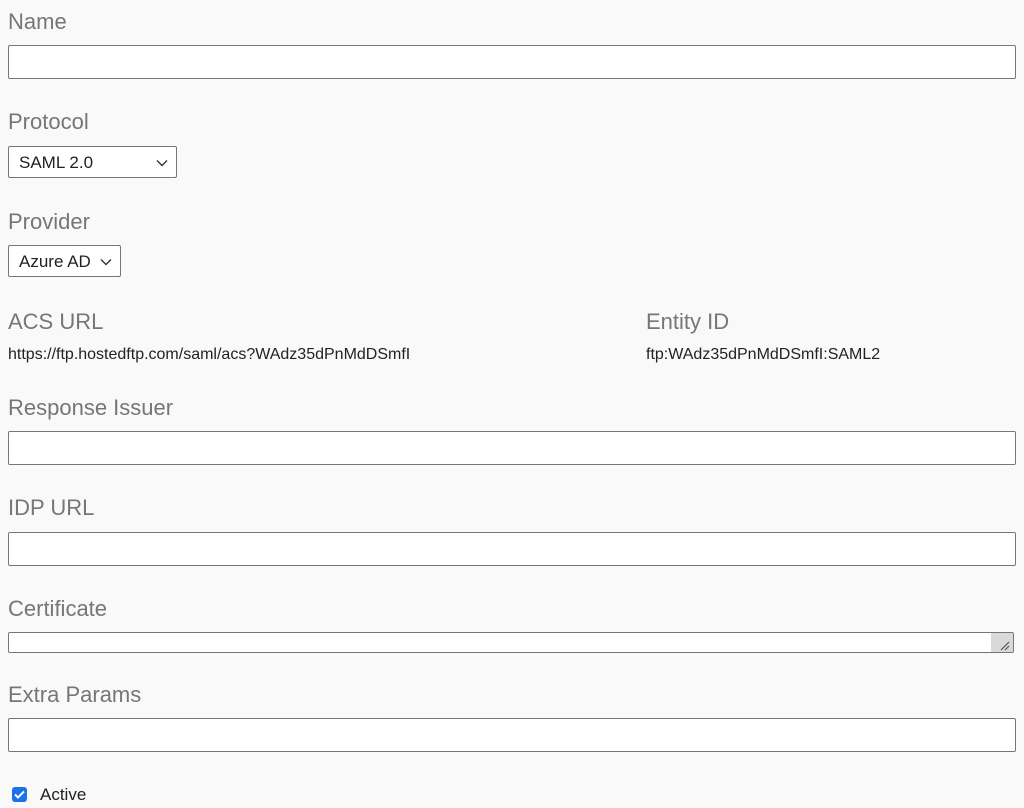  I want to click on idp-url-input, so click(512, 549).